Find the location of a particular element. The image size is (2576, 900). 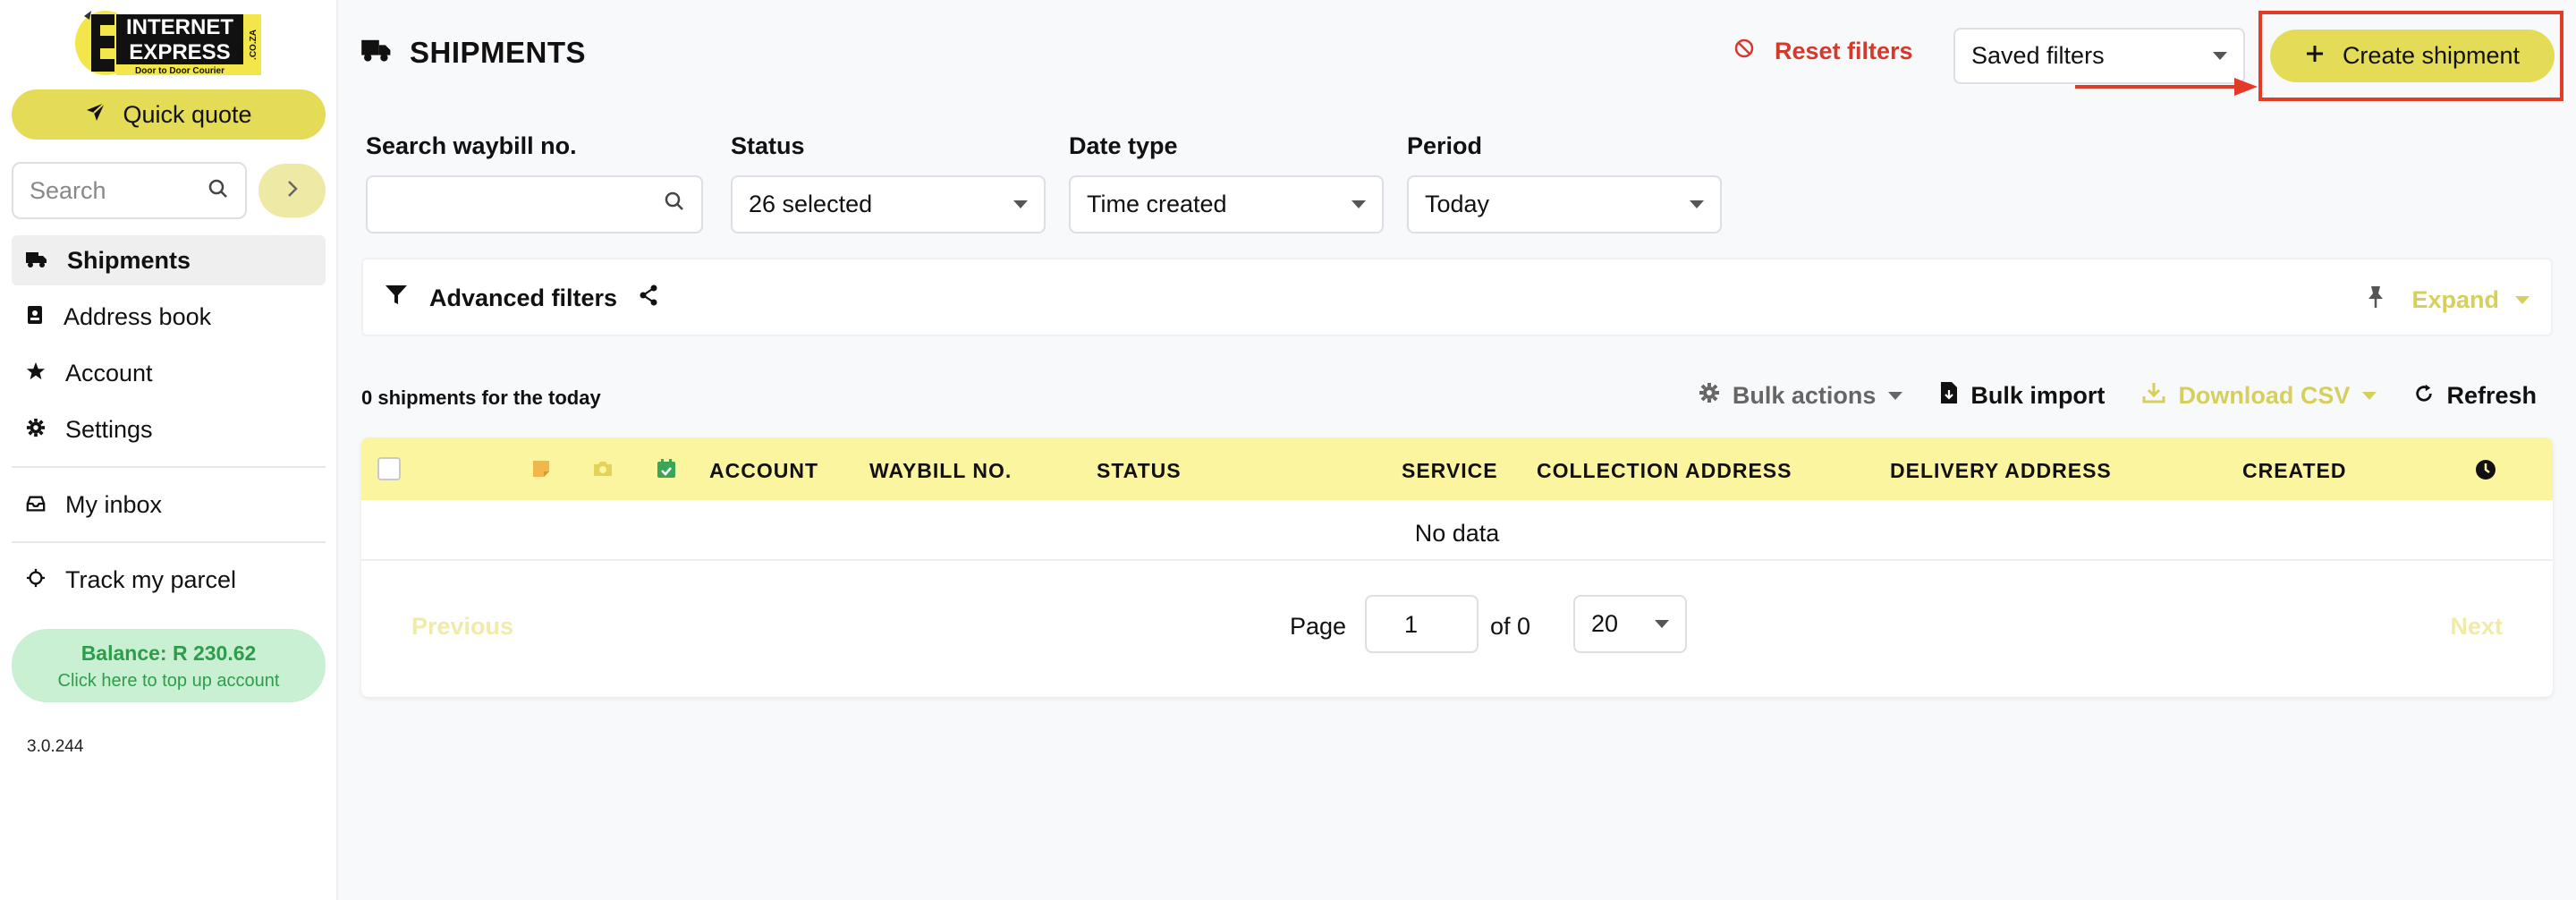

chevron-right-icon is located at coordinates (292, 191).